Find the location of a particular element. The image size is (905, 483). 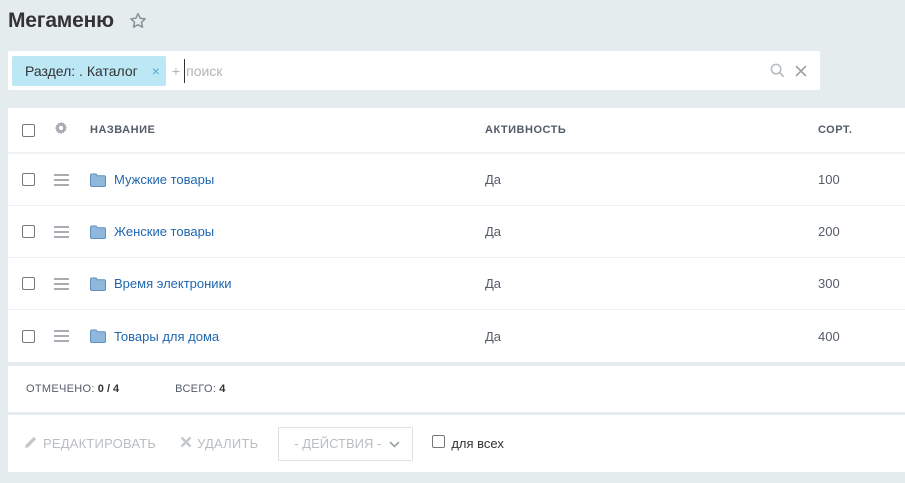

edit-button-label: РЕДАКТИРОВАТЬ is located at coordinates (100, 443).